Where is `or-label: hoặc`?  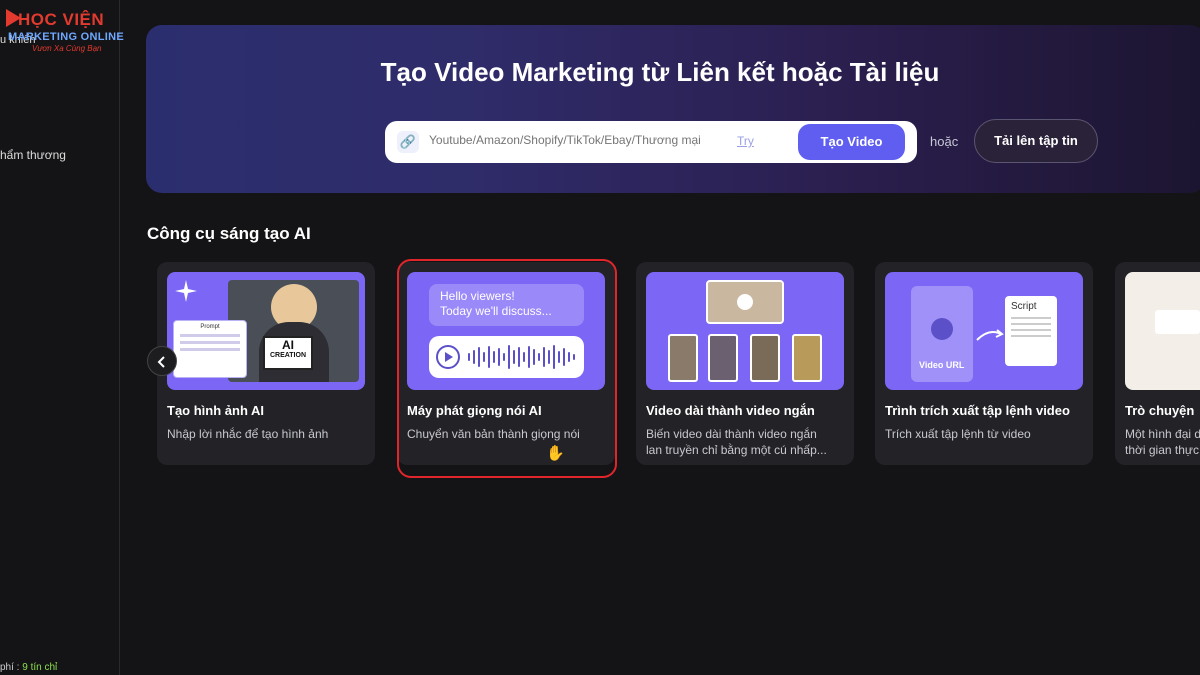 or-label: hoặc is located at coordinates (944, 141).